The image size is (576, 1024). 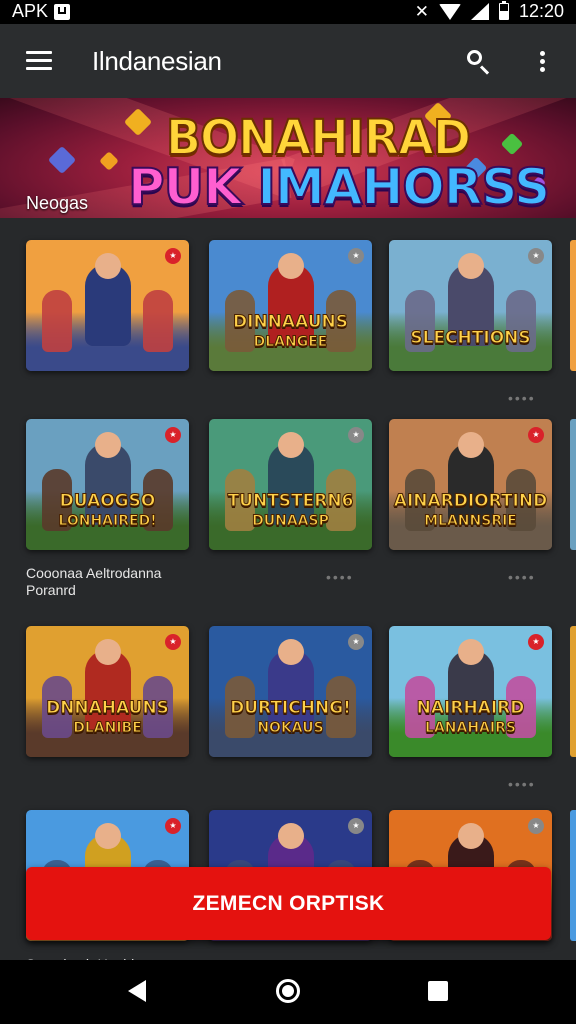 What do you see at coordinates (438, 991) in the screenshot?
I see `recents-icon` at bounding box center [438, 991].